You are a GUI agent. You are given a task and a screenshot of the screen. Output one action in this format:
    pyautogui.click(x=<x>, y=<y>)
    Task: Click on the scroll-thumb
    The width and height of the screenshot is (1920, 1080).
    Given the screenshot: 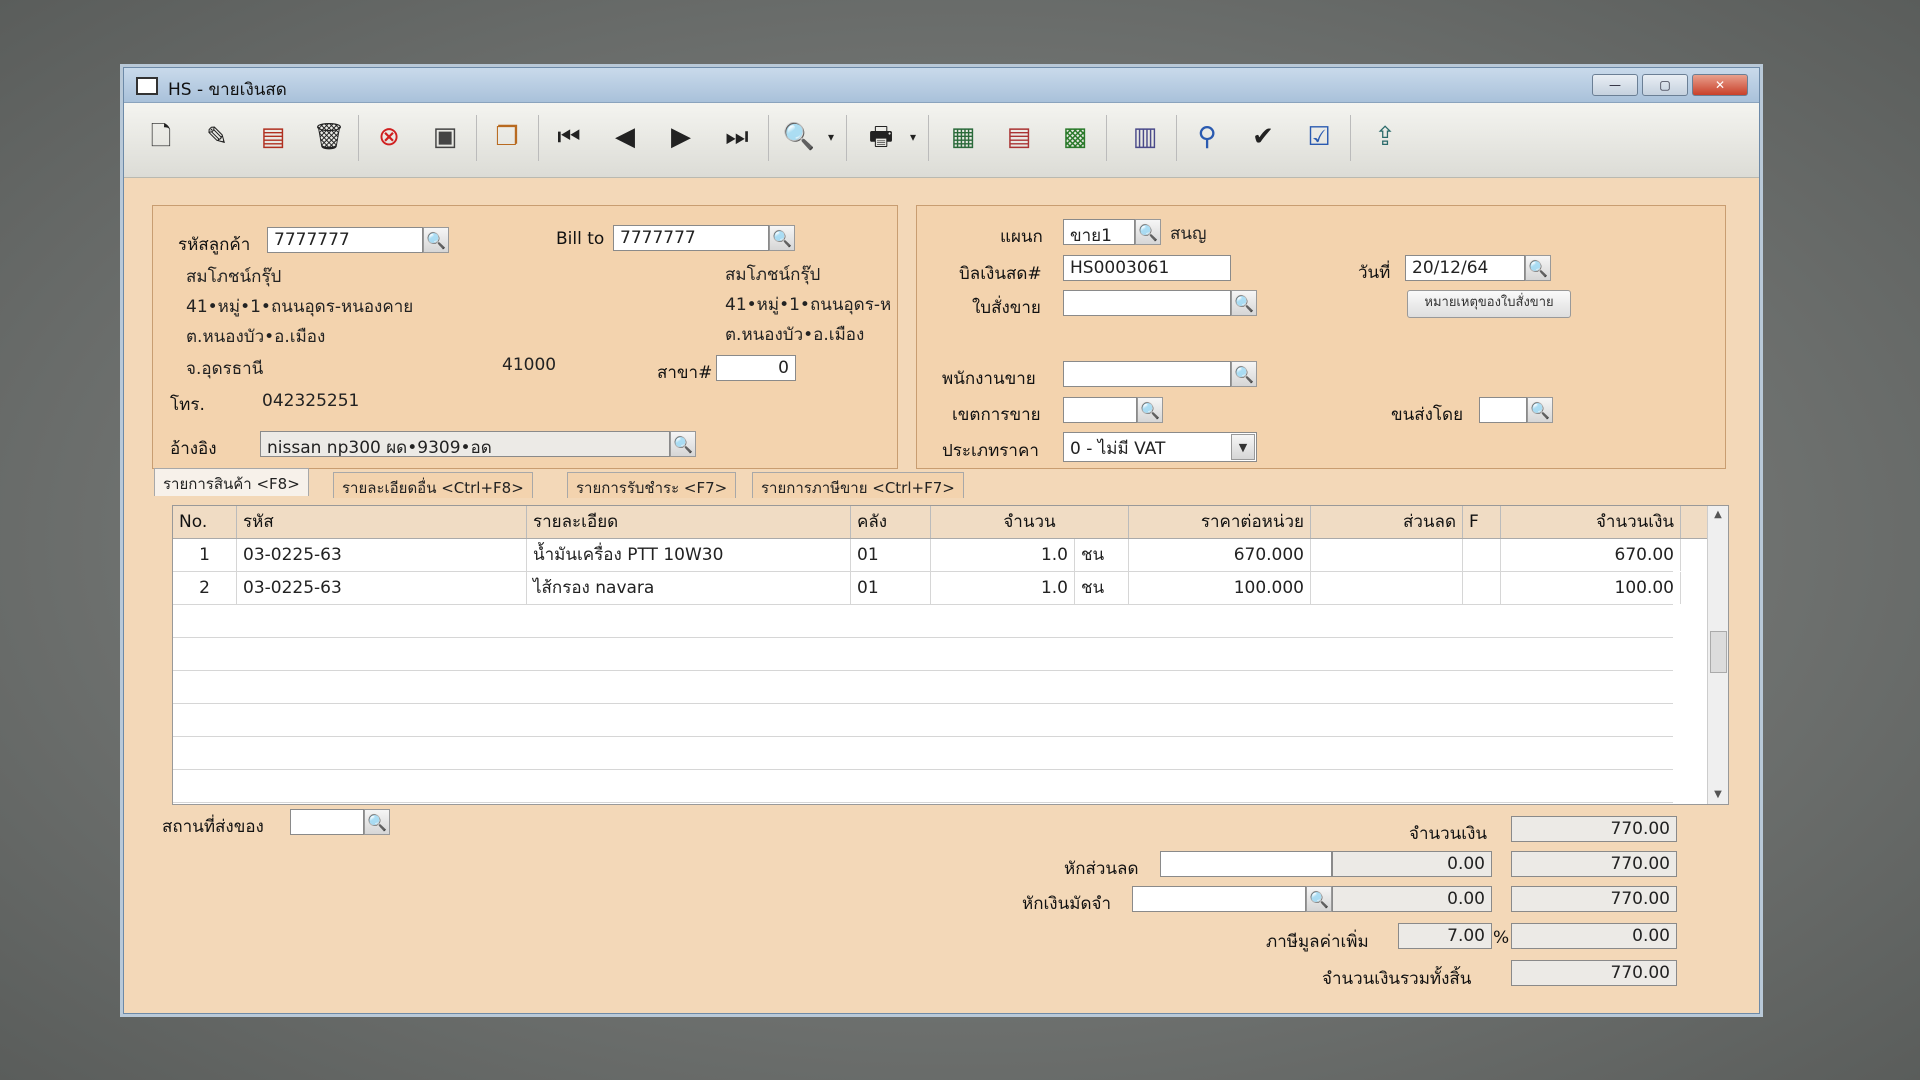 What is the action you would take?
    pyautogui.click(x=1718, y=652)
    